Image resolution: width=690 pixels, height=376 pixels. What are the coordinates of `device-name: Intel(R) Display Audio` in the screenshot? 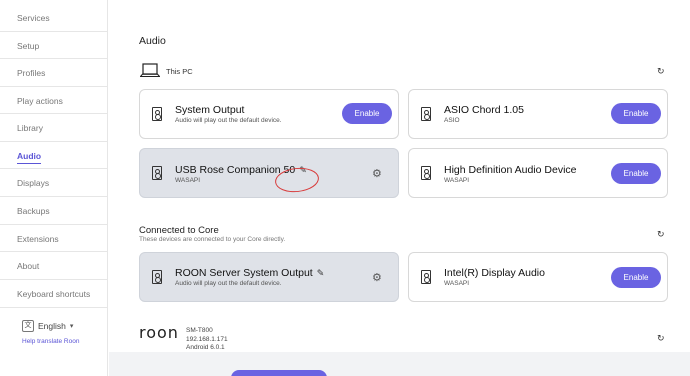 It's located at (494, 273).